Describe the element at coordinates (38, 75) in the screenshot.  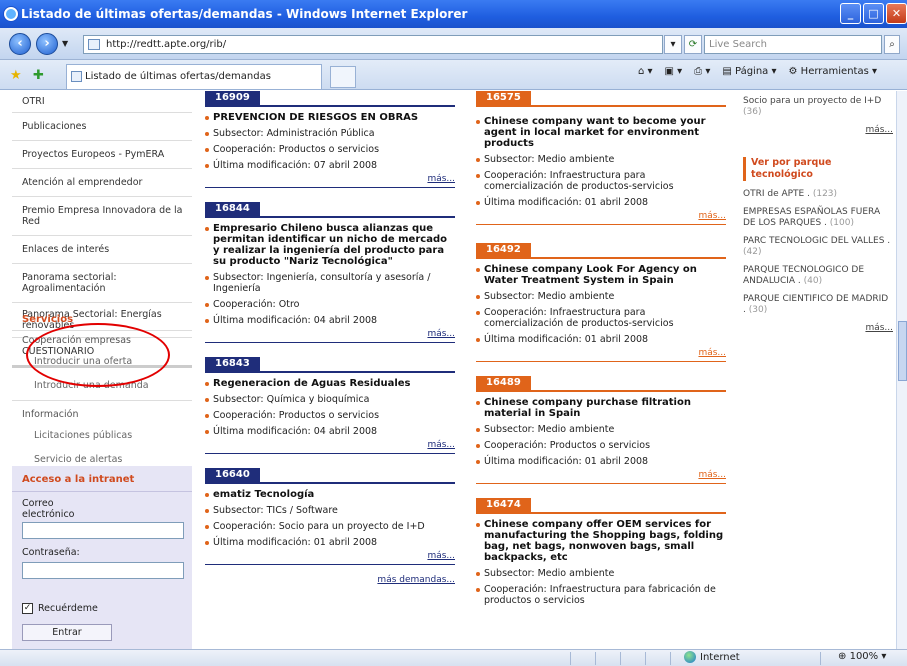
I see `add-favorites-icon: ✚` at that location.